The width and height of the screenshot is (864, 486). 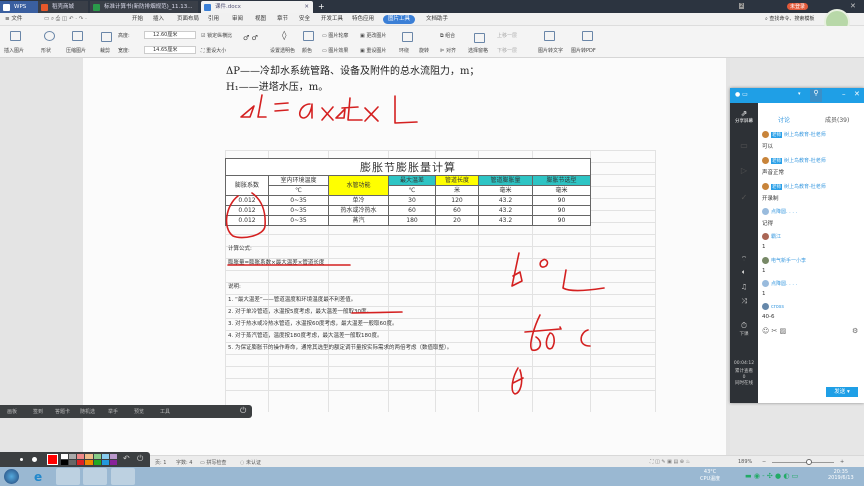 What do you see at coordinates (744, 272) in the screenshot?
I see `speaker-icon: 🔈︎` at bounding box center [744, 272].